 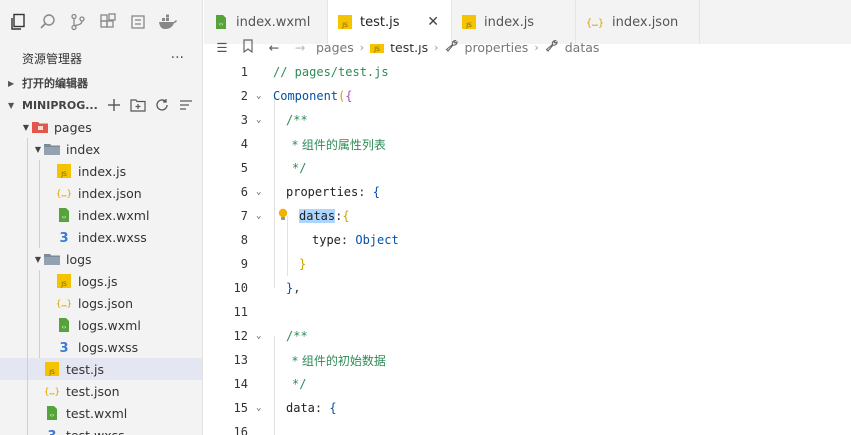 What do you see at coordinates (527, 144) in the screenshot?
I see `code-line: 4 * 组件的属性列表` at bounding box center [527, 144].